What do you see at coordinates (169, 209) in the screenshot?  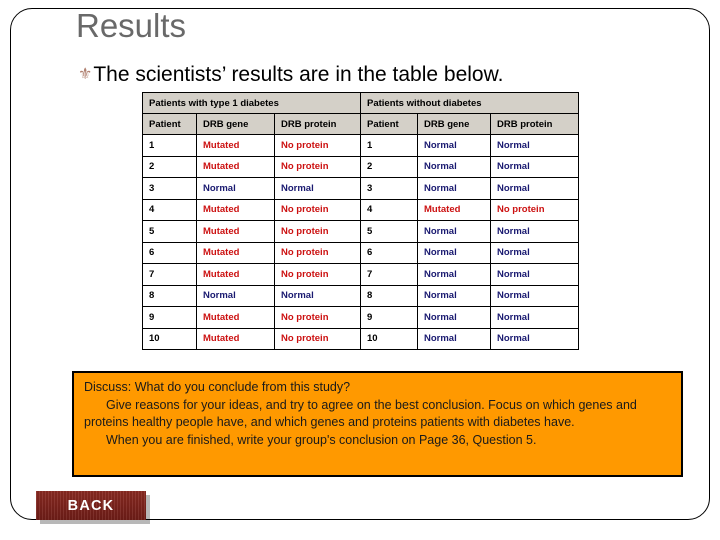 I see `patient-cell-left: 4` at bounding box center [169, 209].